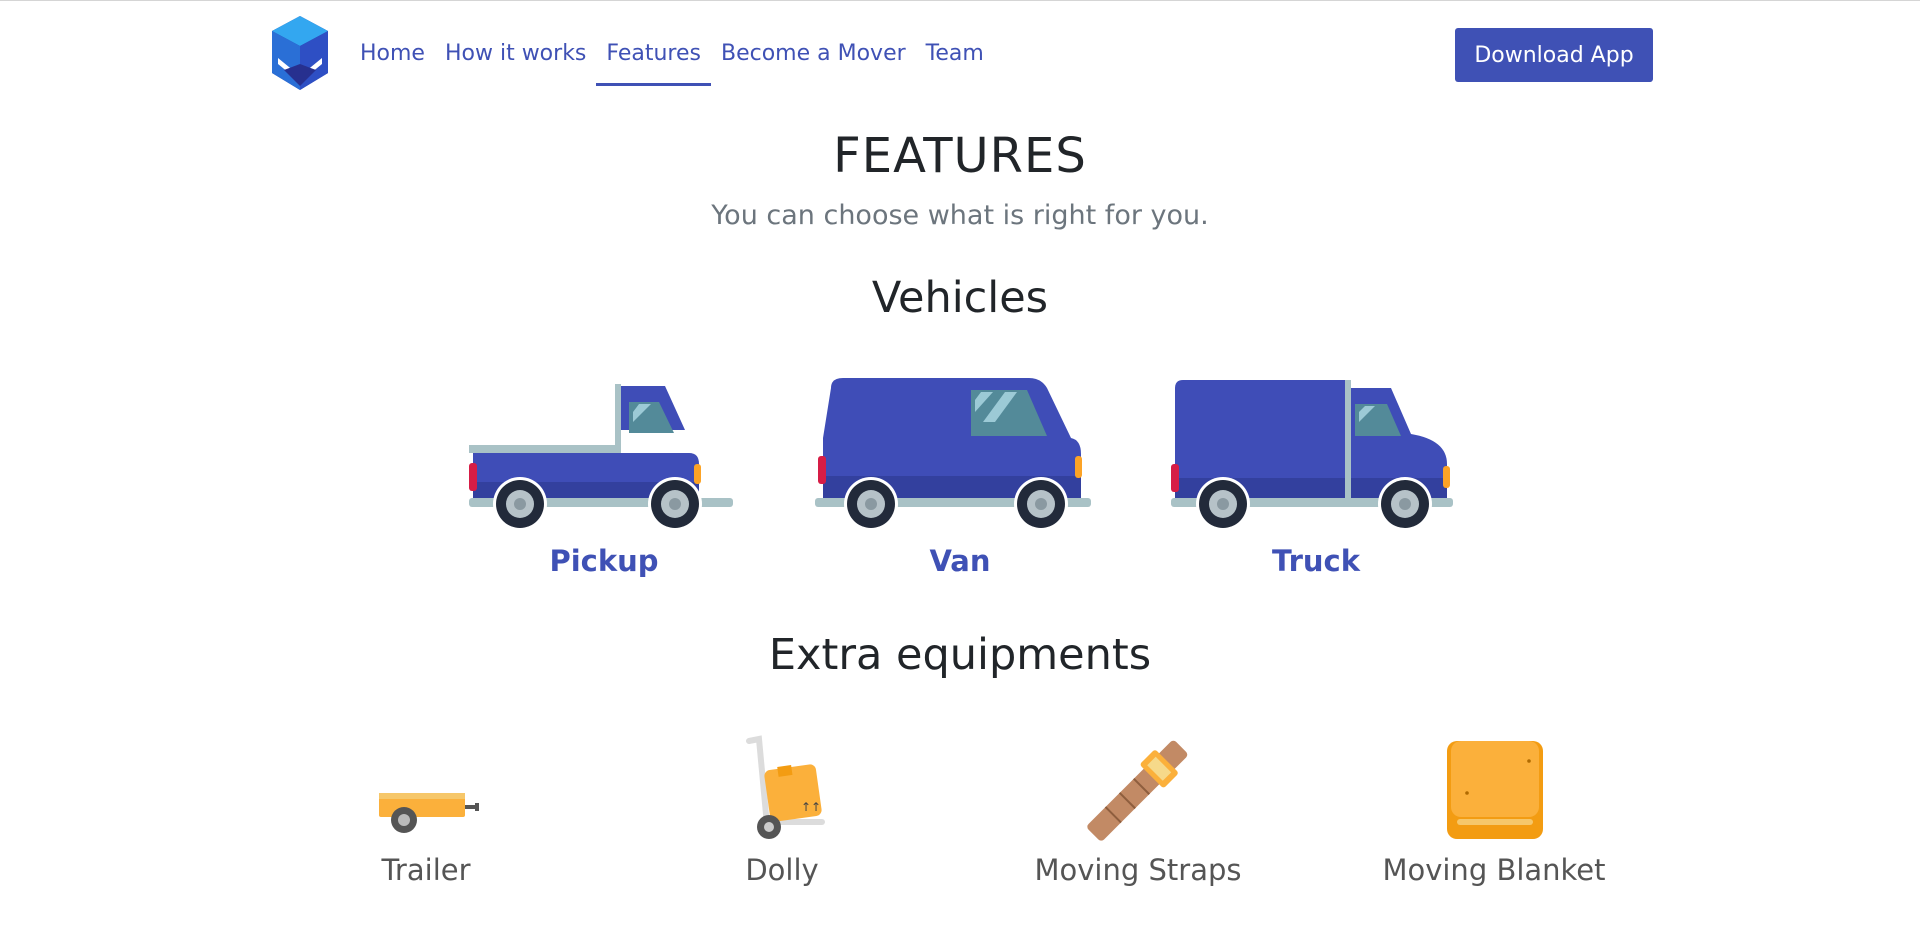  What do you see at coordinates (785, 787) in the screenshot?
I see `dolly-icon: ↑↑` at bounding box center [785, 787].